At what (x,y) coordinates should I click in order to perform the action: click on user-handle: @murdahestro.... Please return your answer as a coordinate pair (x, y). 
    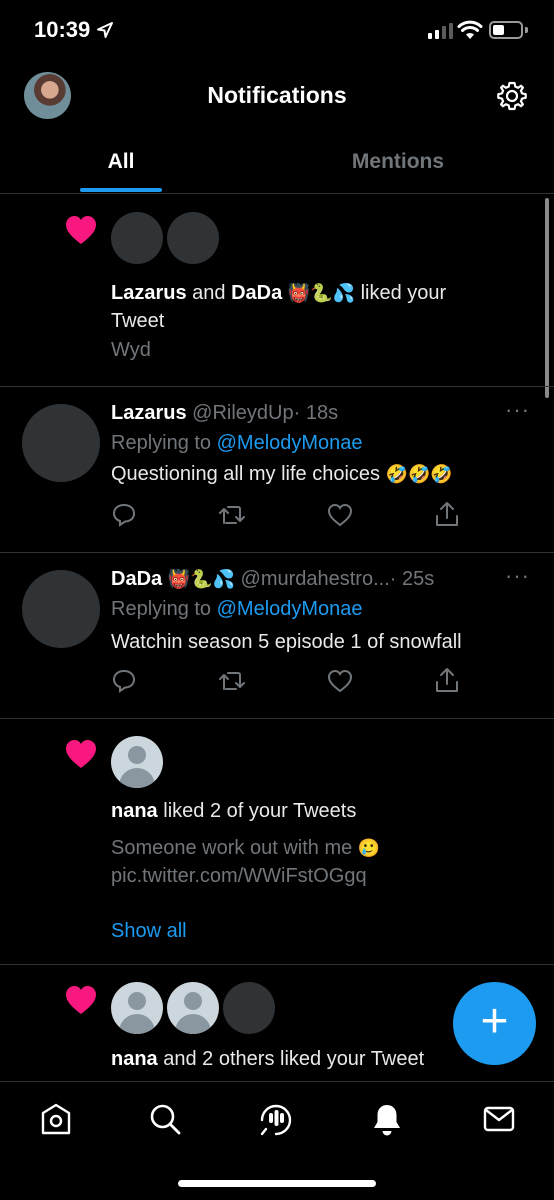
    Looking at the image, I should click on (315, 579).